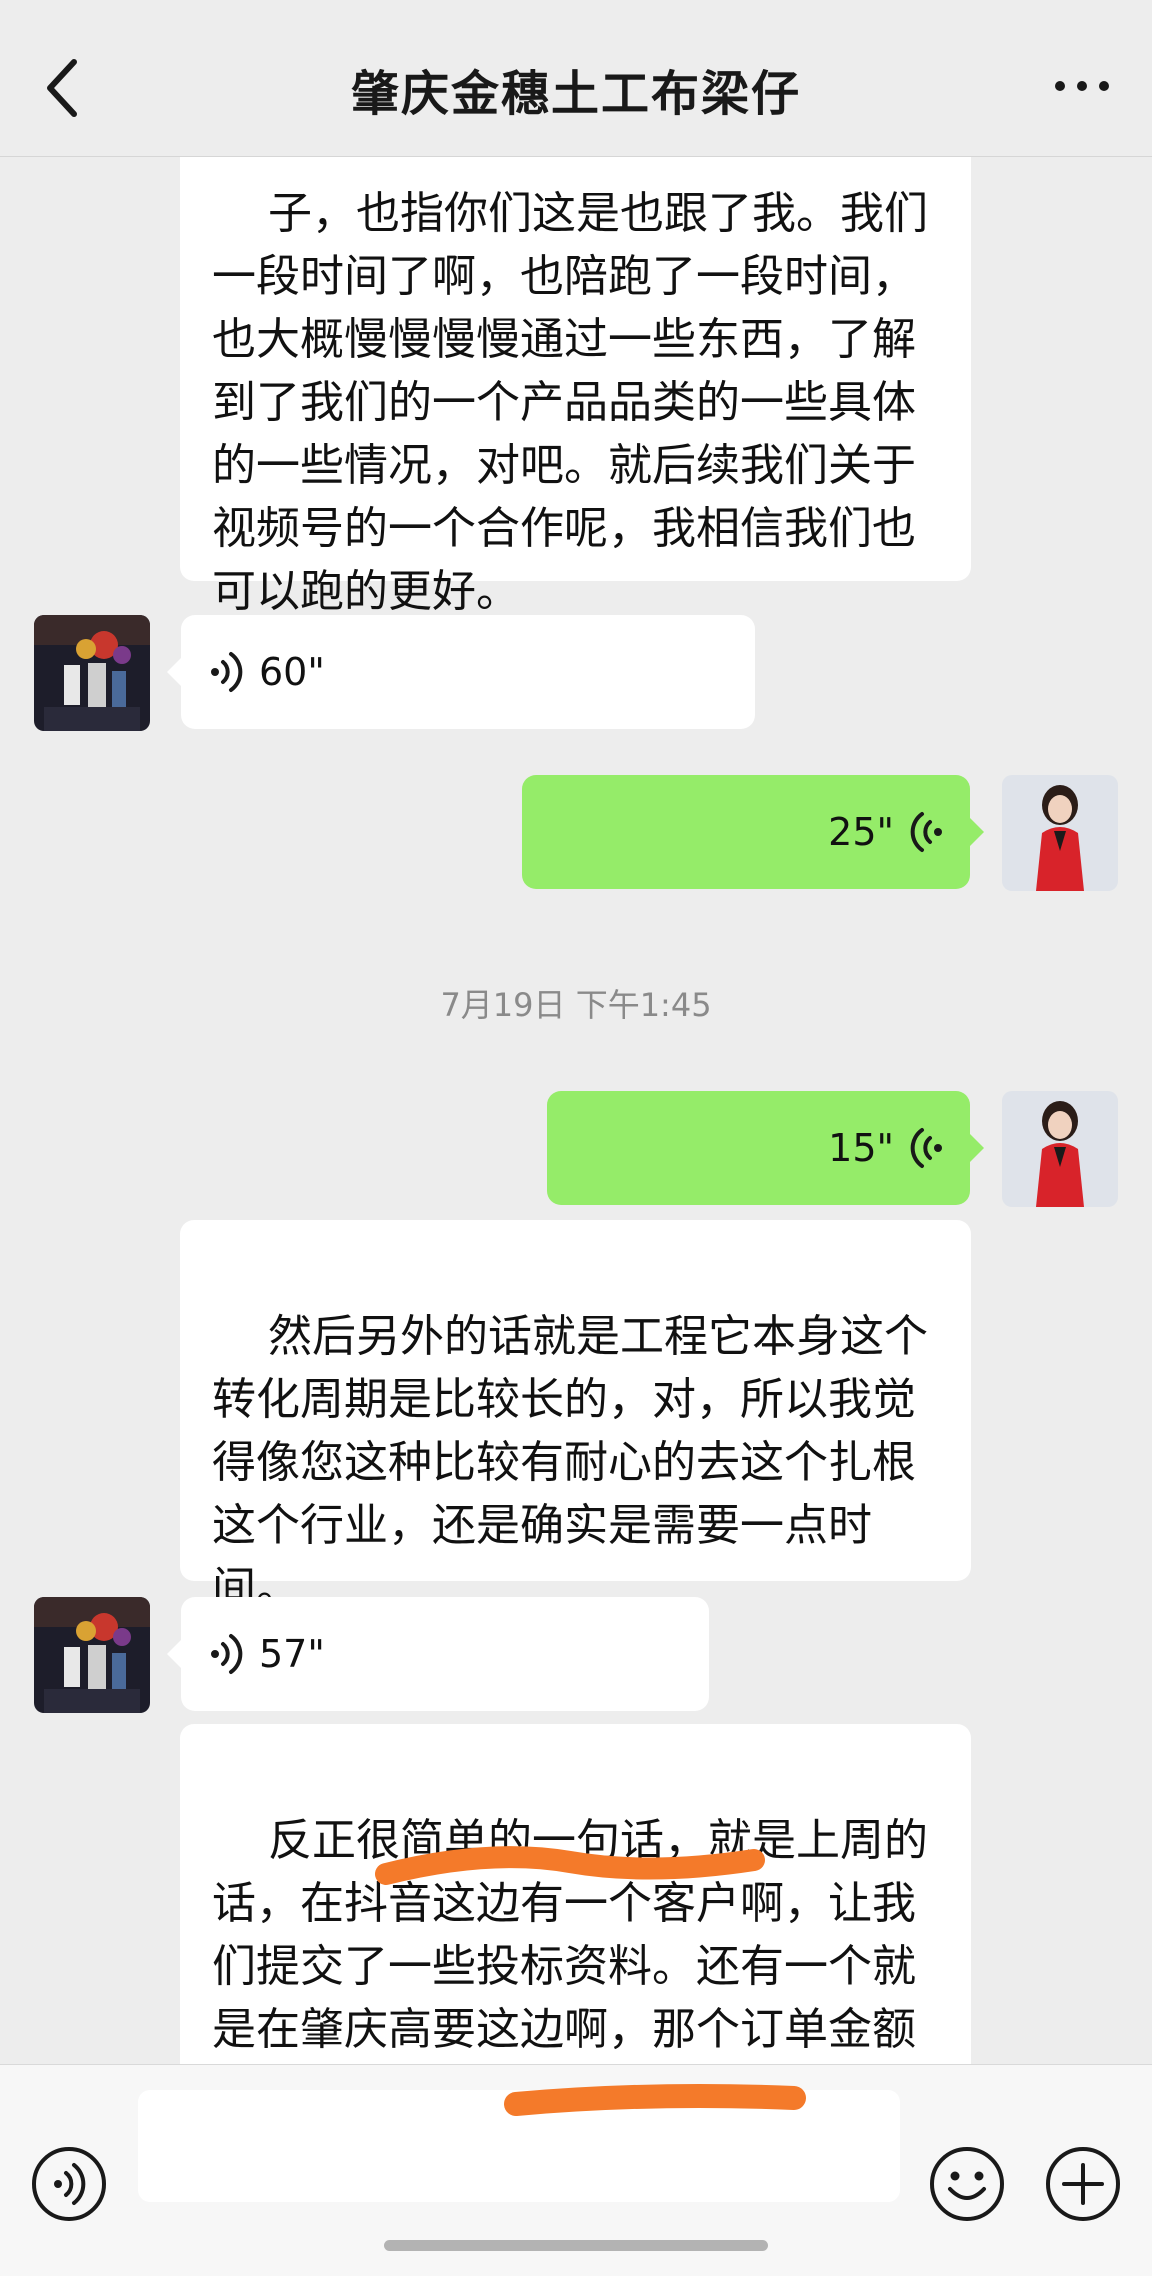 This screenshot has width=1152, height=2276. I want to click on voice-duration: 25", so click(861, 832).